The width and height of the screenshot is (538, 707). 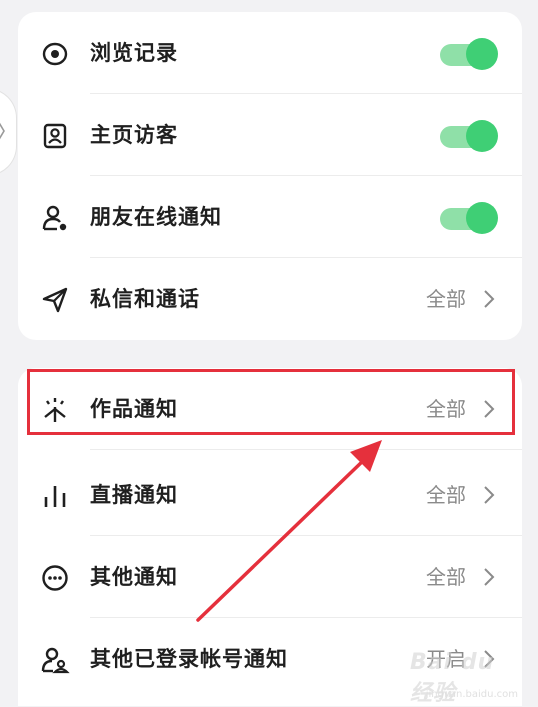 What do you see at coordinates (156, 217) in the screenshot?
I see `setting-label: 朋友在线通知` at bounding box center [156, 217].